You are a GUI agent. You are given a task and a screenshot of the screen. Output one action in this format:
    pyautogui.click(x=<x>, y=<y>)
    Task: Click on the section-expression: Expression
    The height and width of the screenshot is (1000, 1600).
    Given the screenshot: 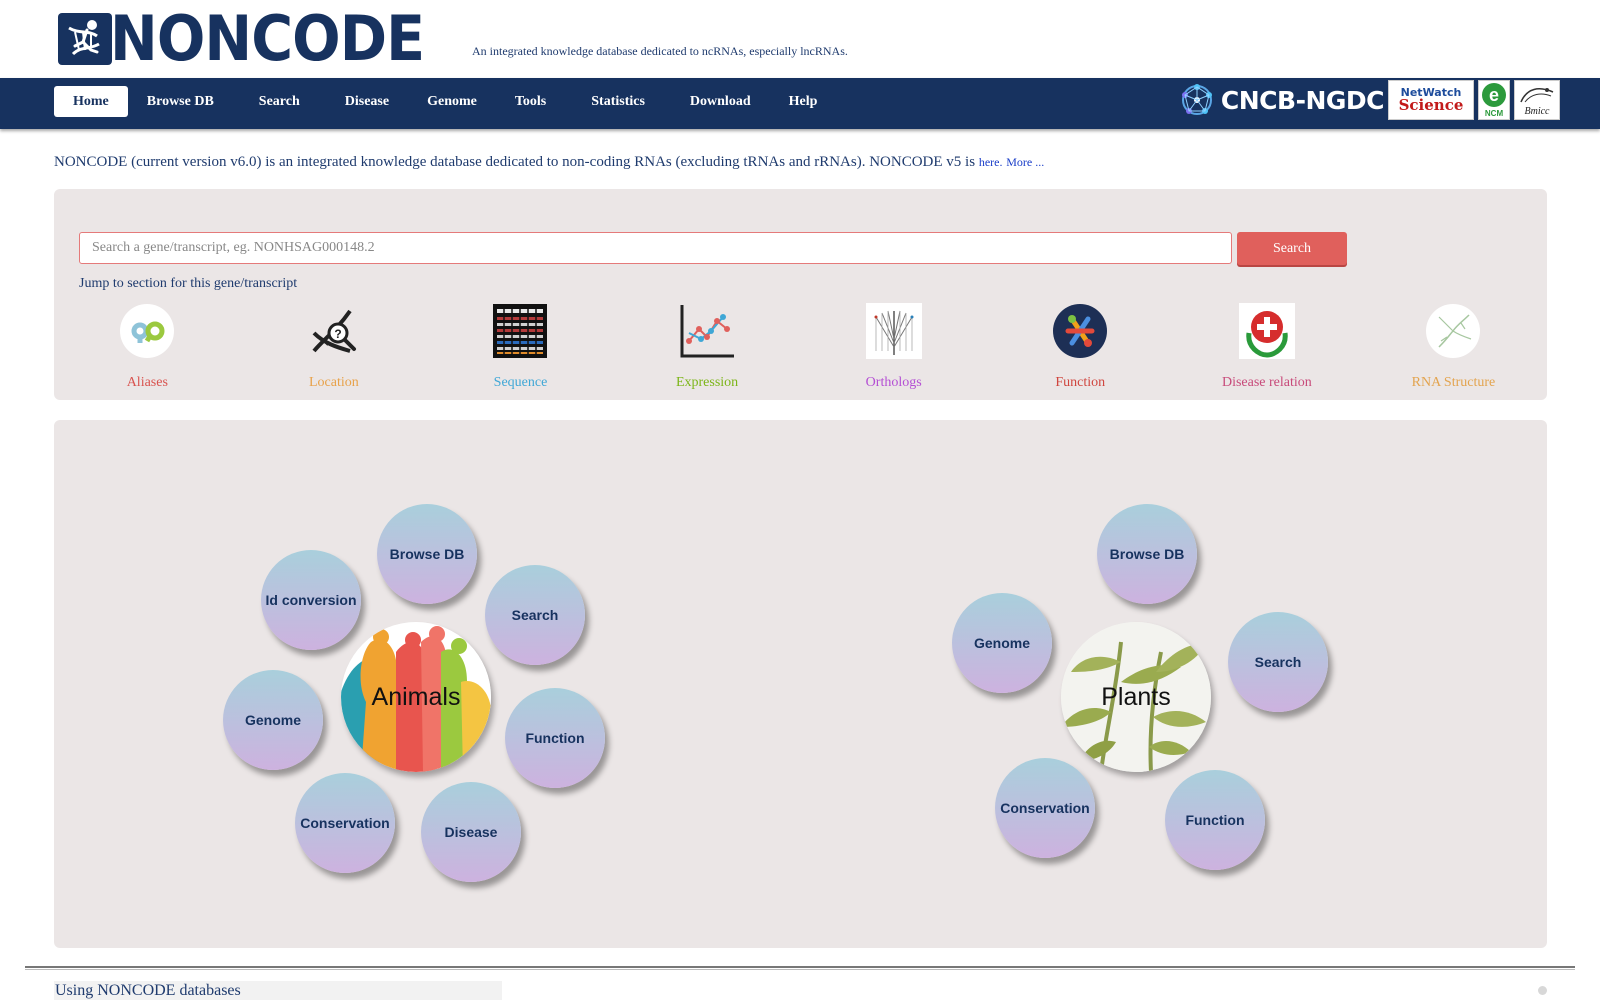 What is the action you would take?
    pyautogui.click(x=707, y=347)
    